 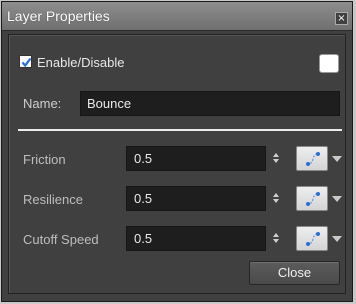 What do you see at coordinates (210, 103) in the screenshot?
I see `name-field: Bounce` at bounding box center [210, 103].